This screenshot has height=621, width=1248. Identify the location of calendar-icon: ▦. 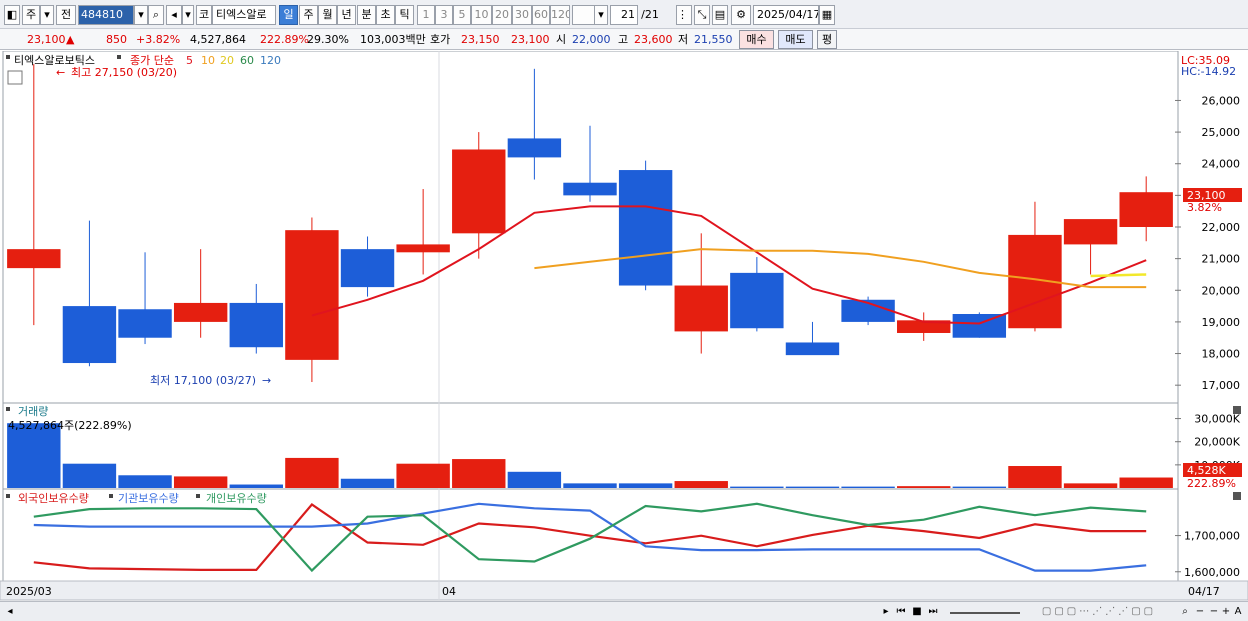
(827, 15).